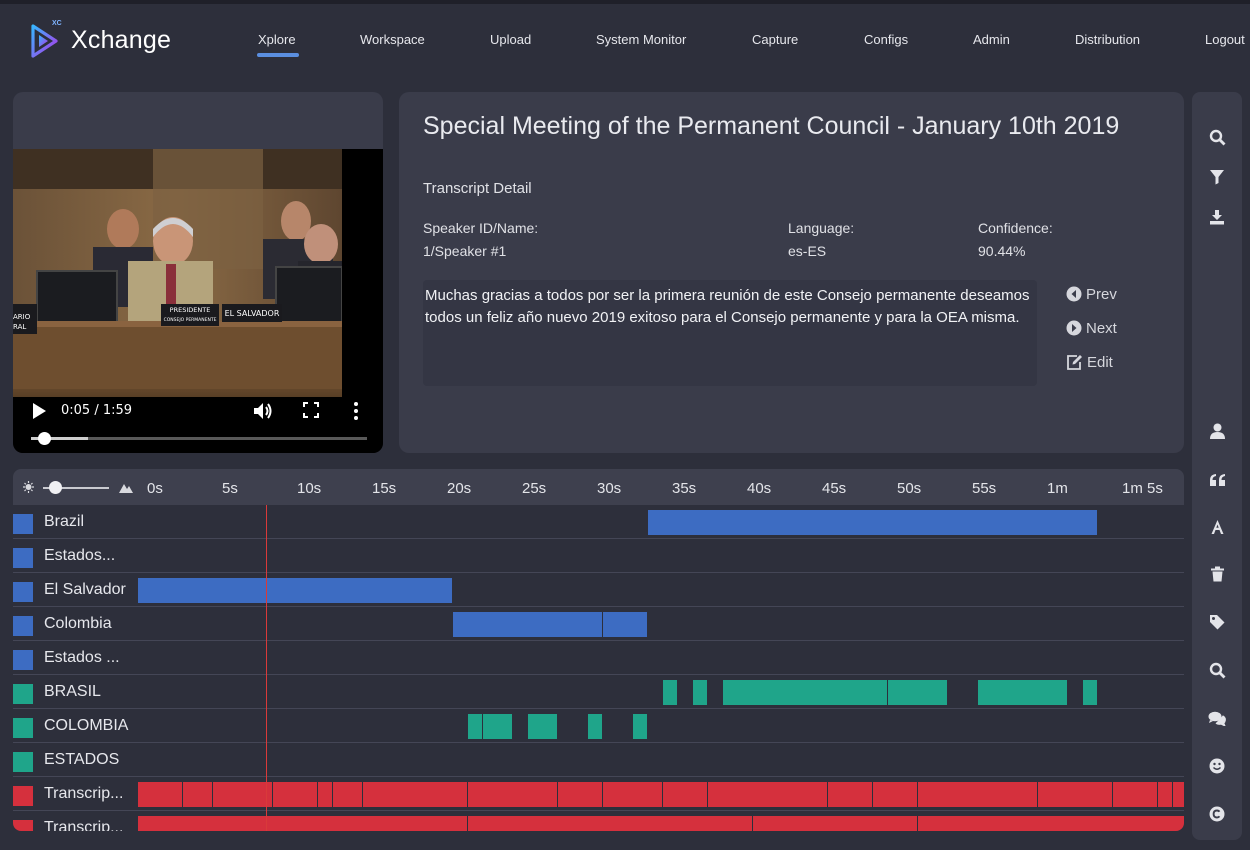 The height and width of the screenshot is (850, 1250). What do you see at coordinates (86, 725) in the screenshot?
I see `track-label: COLOMBIA` at bounding box center [86, 725].